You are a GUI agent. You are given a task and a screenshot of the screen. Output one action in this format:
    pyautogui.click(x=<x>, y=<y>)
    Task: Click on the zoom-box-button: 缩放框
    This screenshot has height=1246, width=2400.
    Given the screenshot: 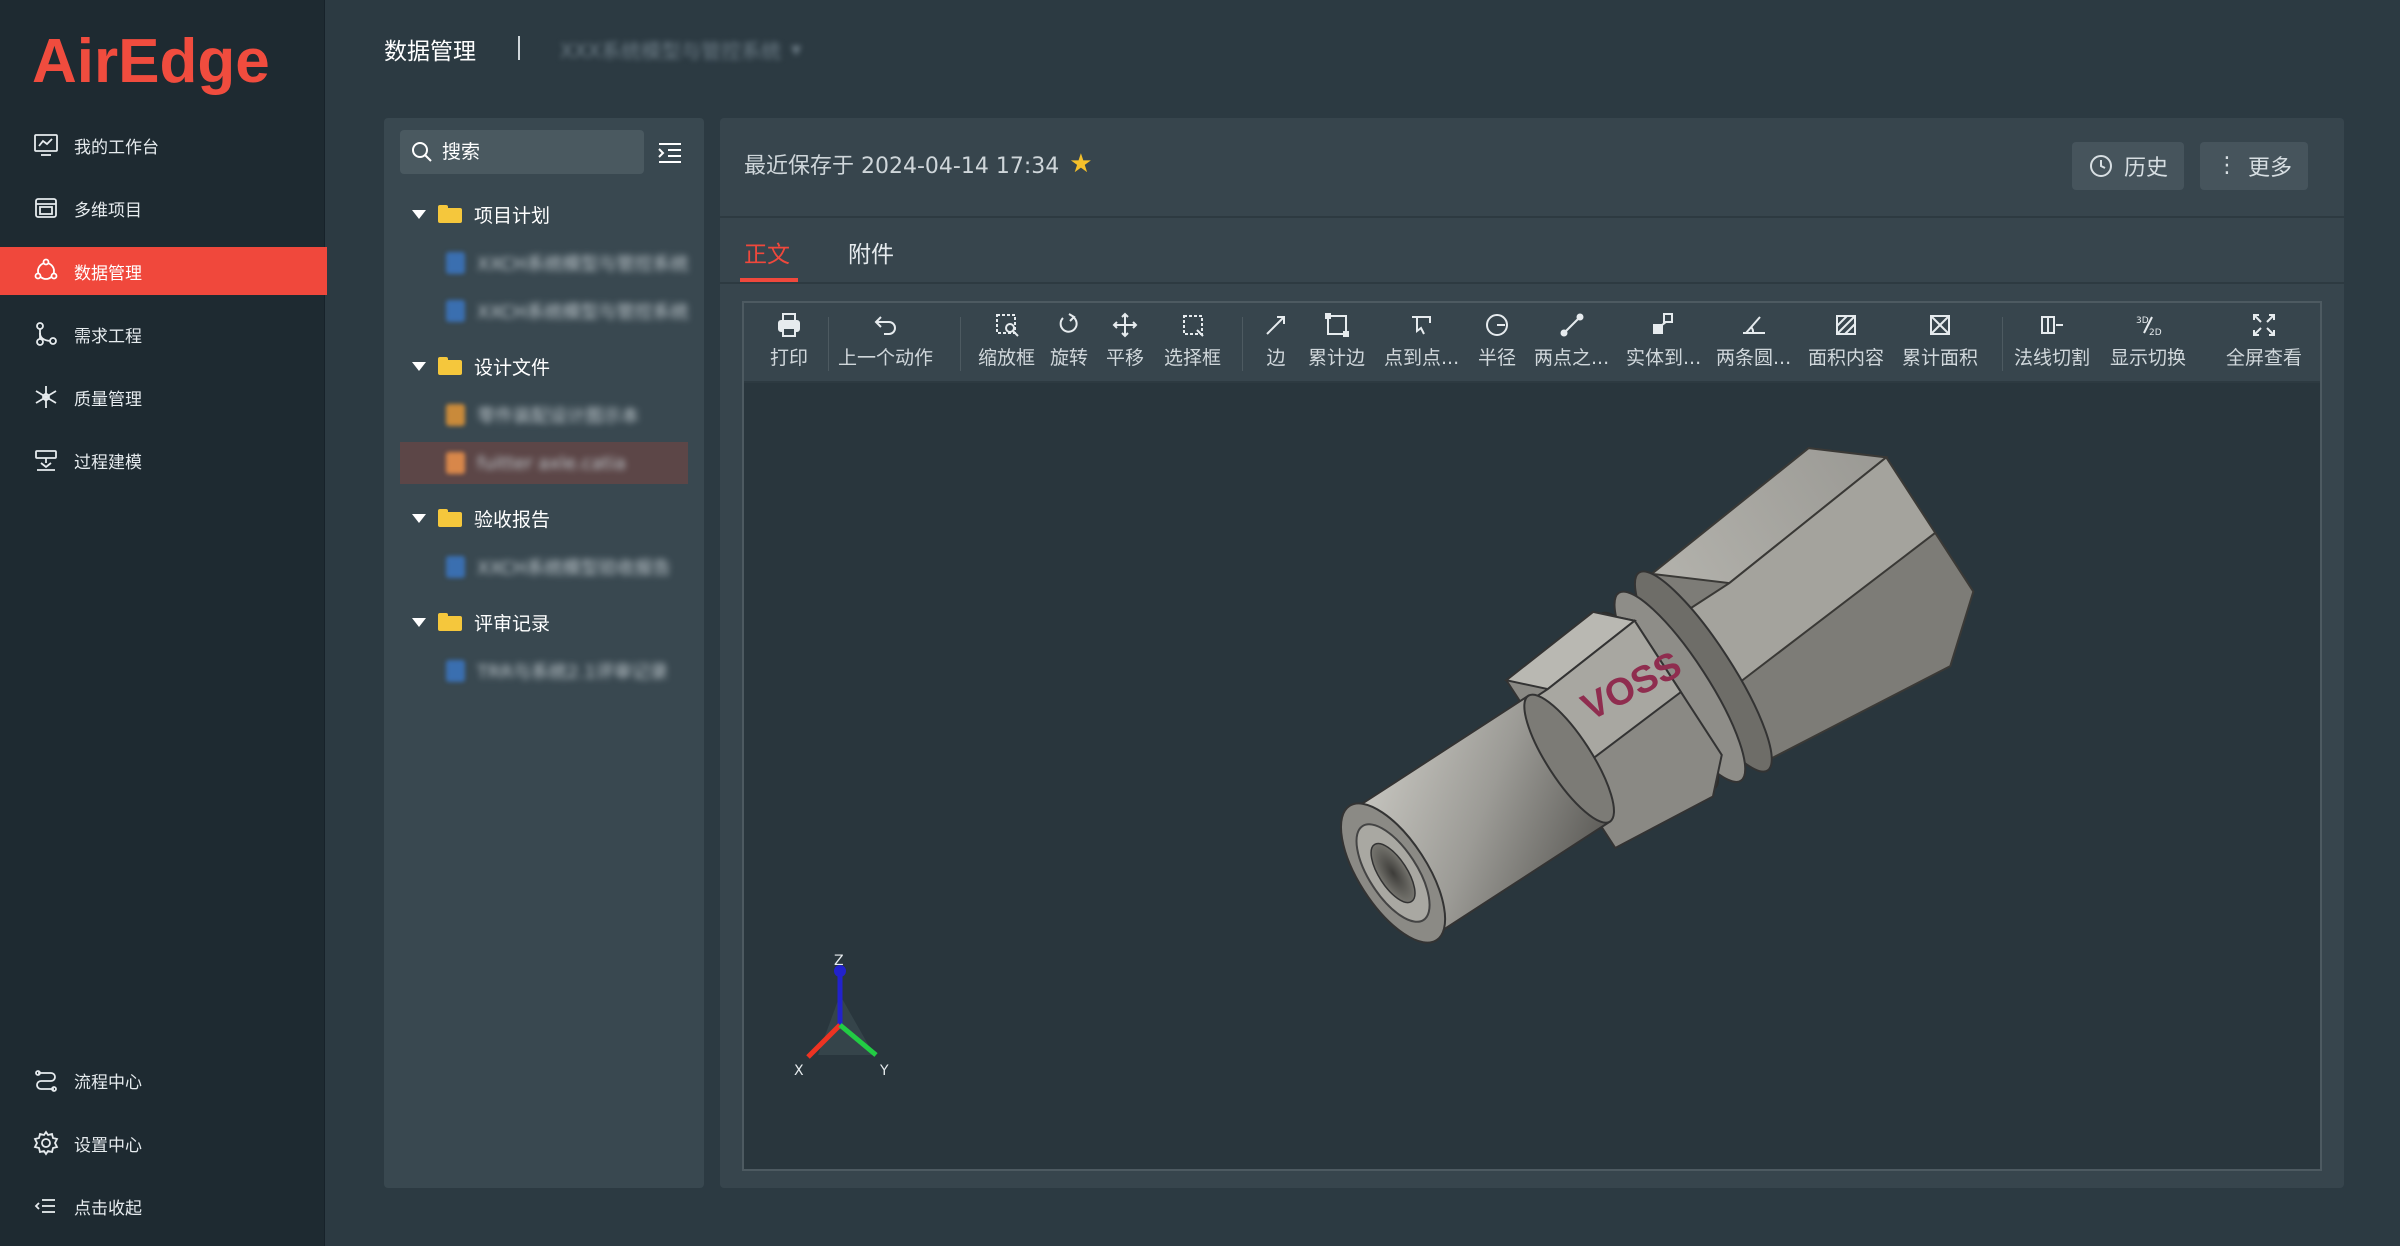 What is the action you would take?
    pyautogui.click(x=1006, y=344)
    